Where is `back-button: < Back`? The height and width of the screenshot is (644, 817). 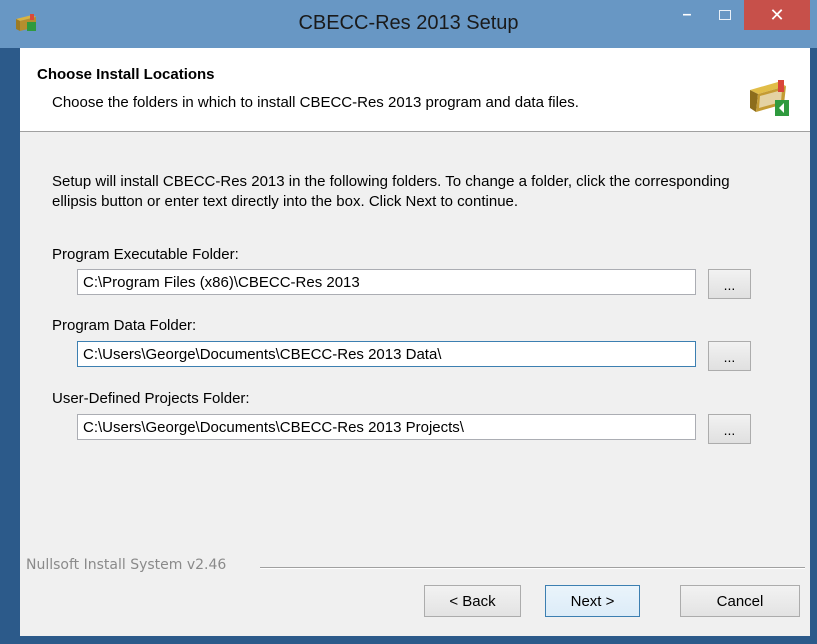
back-button: < Back is located at coordinates (472, 601).